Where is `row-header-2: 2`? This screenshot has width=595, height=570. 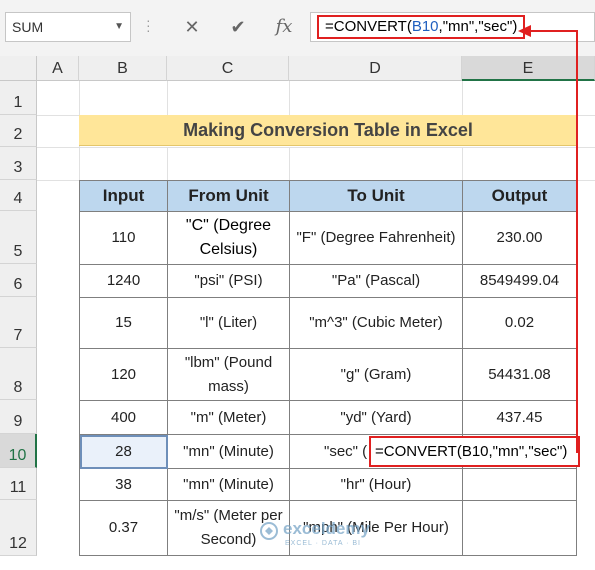 row-header-2: 2 is located at coordinates (18, 131).